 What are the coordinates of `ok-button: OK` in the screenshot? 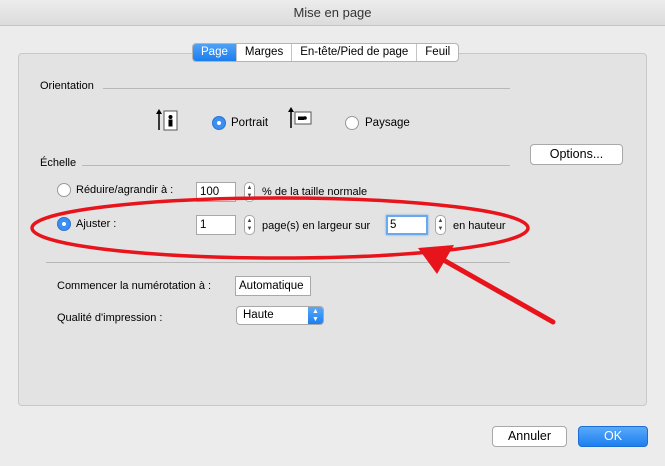 It's located at (613, 436).